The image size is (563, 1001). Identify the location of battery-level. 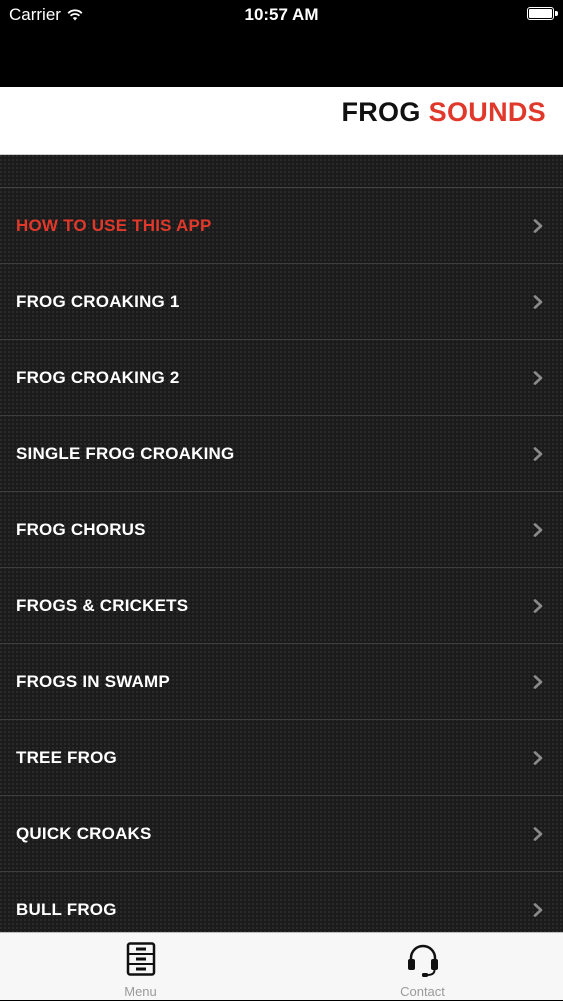
(540, 13).